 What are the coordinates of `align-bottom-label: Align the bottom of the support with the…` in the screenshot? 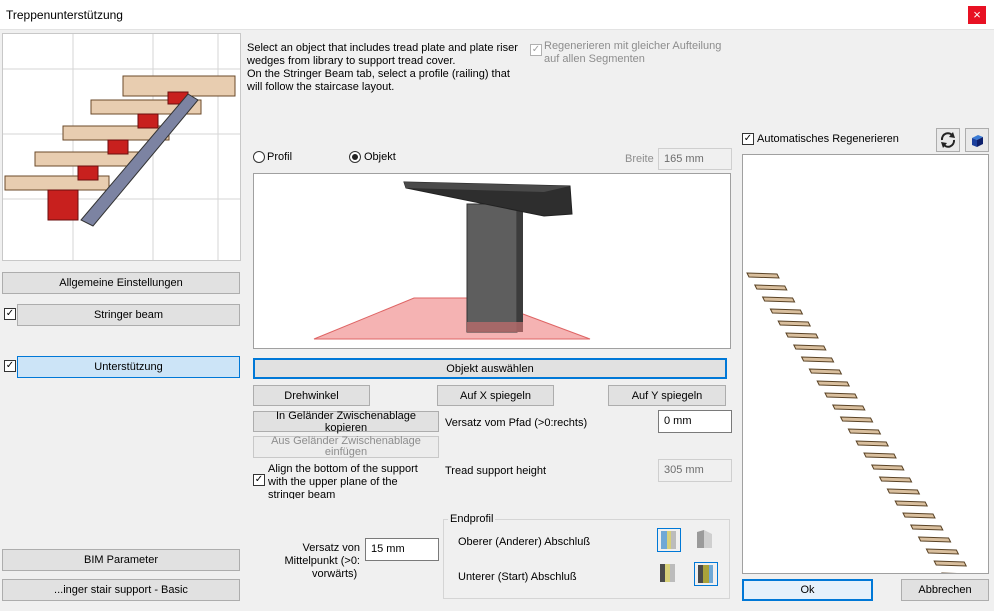 It's located at (355, 481).